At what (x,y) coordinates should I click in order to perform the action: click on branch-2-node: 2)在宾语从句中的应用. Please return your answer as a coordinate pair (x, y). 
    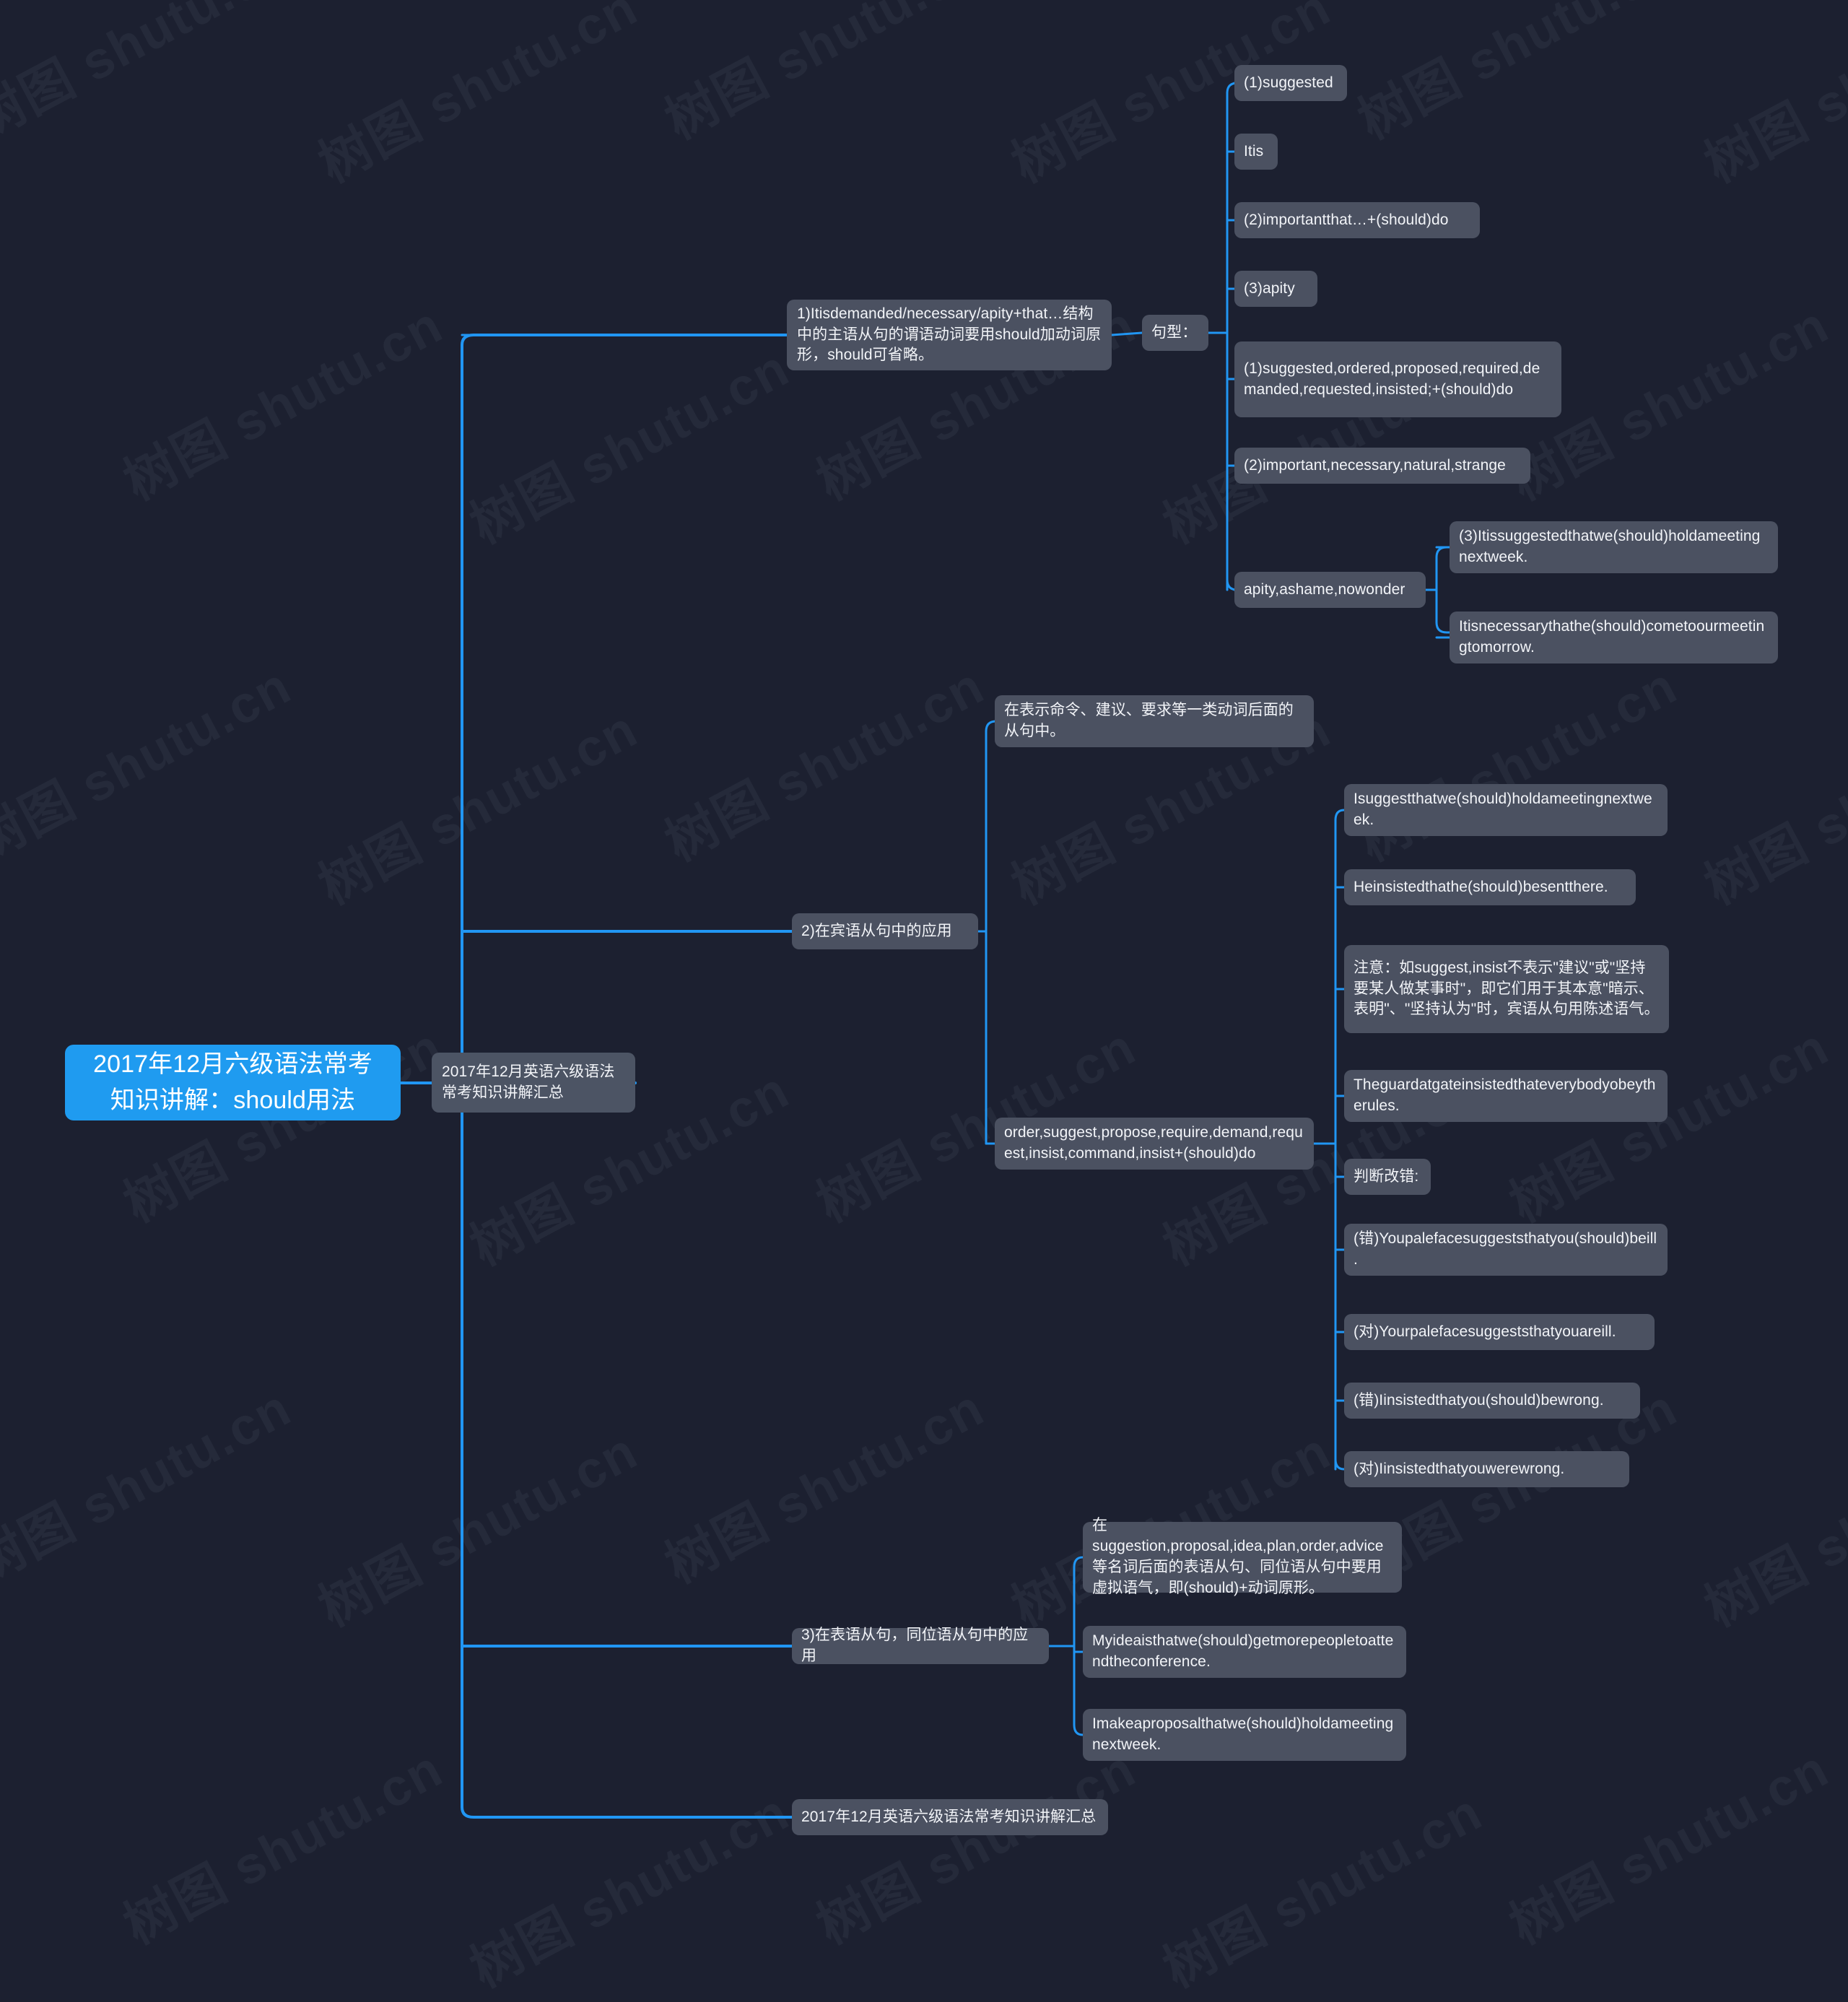
    Looking at the image, I should click on (885, 931).